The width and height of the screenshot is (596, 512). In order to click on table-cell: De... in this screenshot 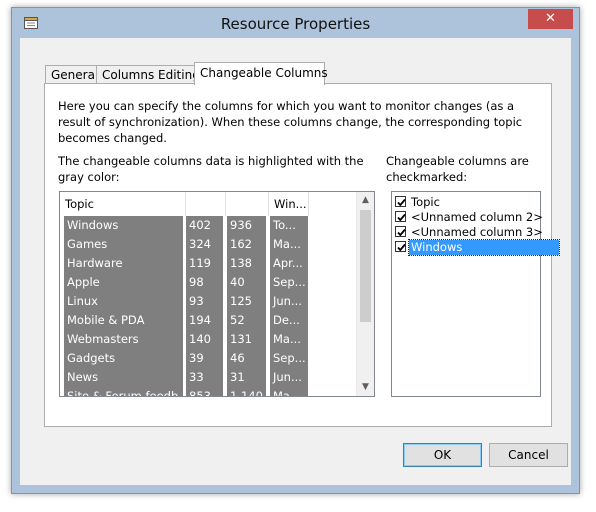, I will do `click(289, 320)`.